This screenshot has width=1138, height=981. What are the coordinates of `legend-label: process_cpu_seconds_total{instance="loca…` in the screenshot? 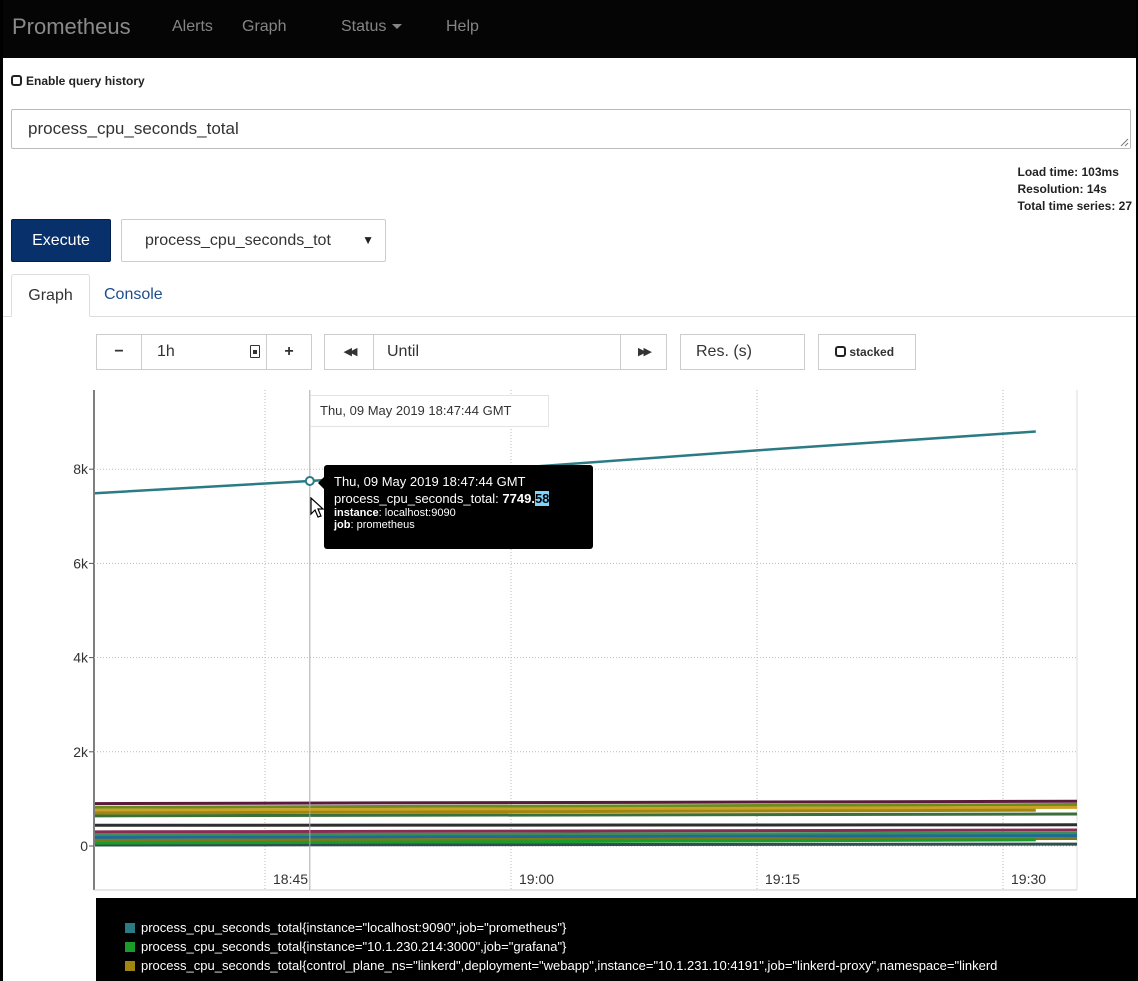 It's located at (354, 927).